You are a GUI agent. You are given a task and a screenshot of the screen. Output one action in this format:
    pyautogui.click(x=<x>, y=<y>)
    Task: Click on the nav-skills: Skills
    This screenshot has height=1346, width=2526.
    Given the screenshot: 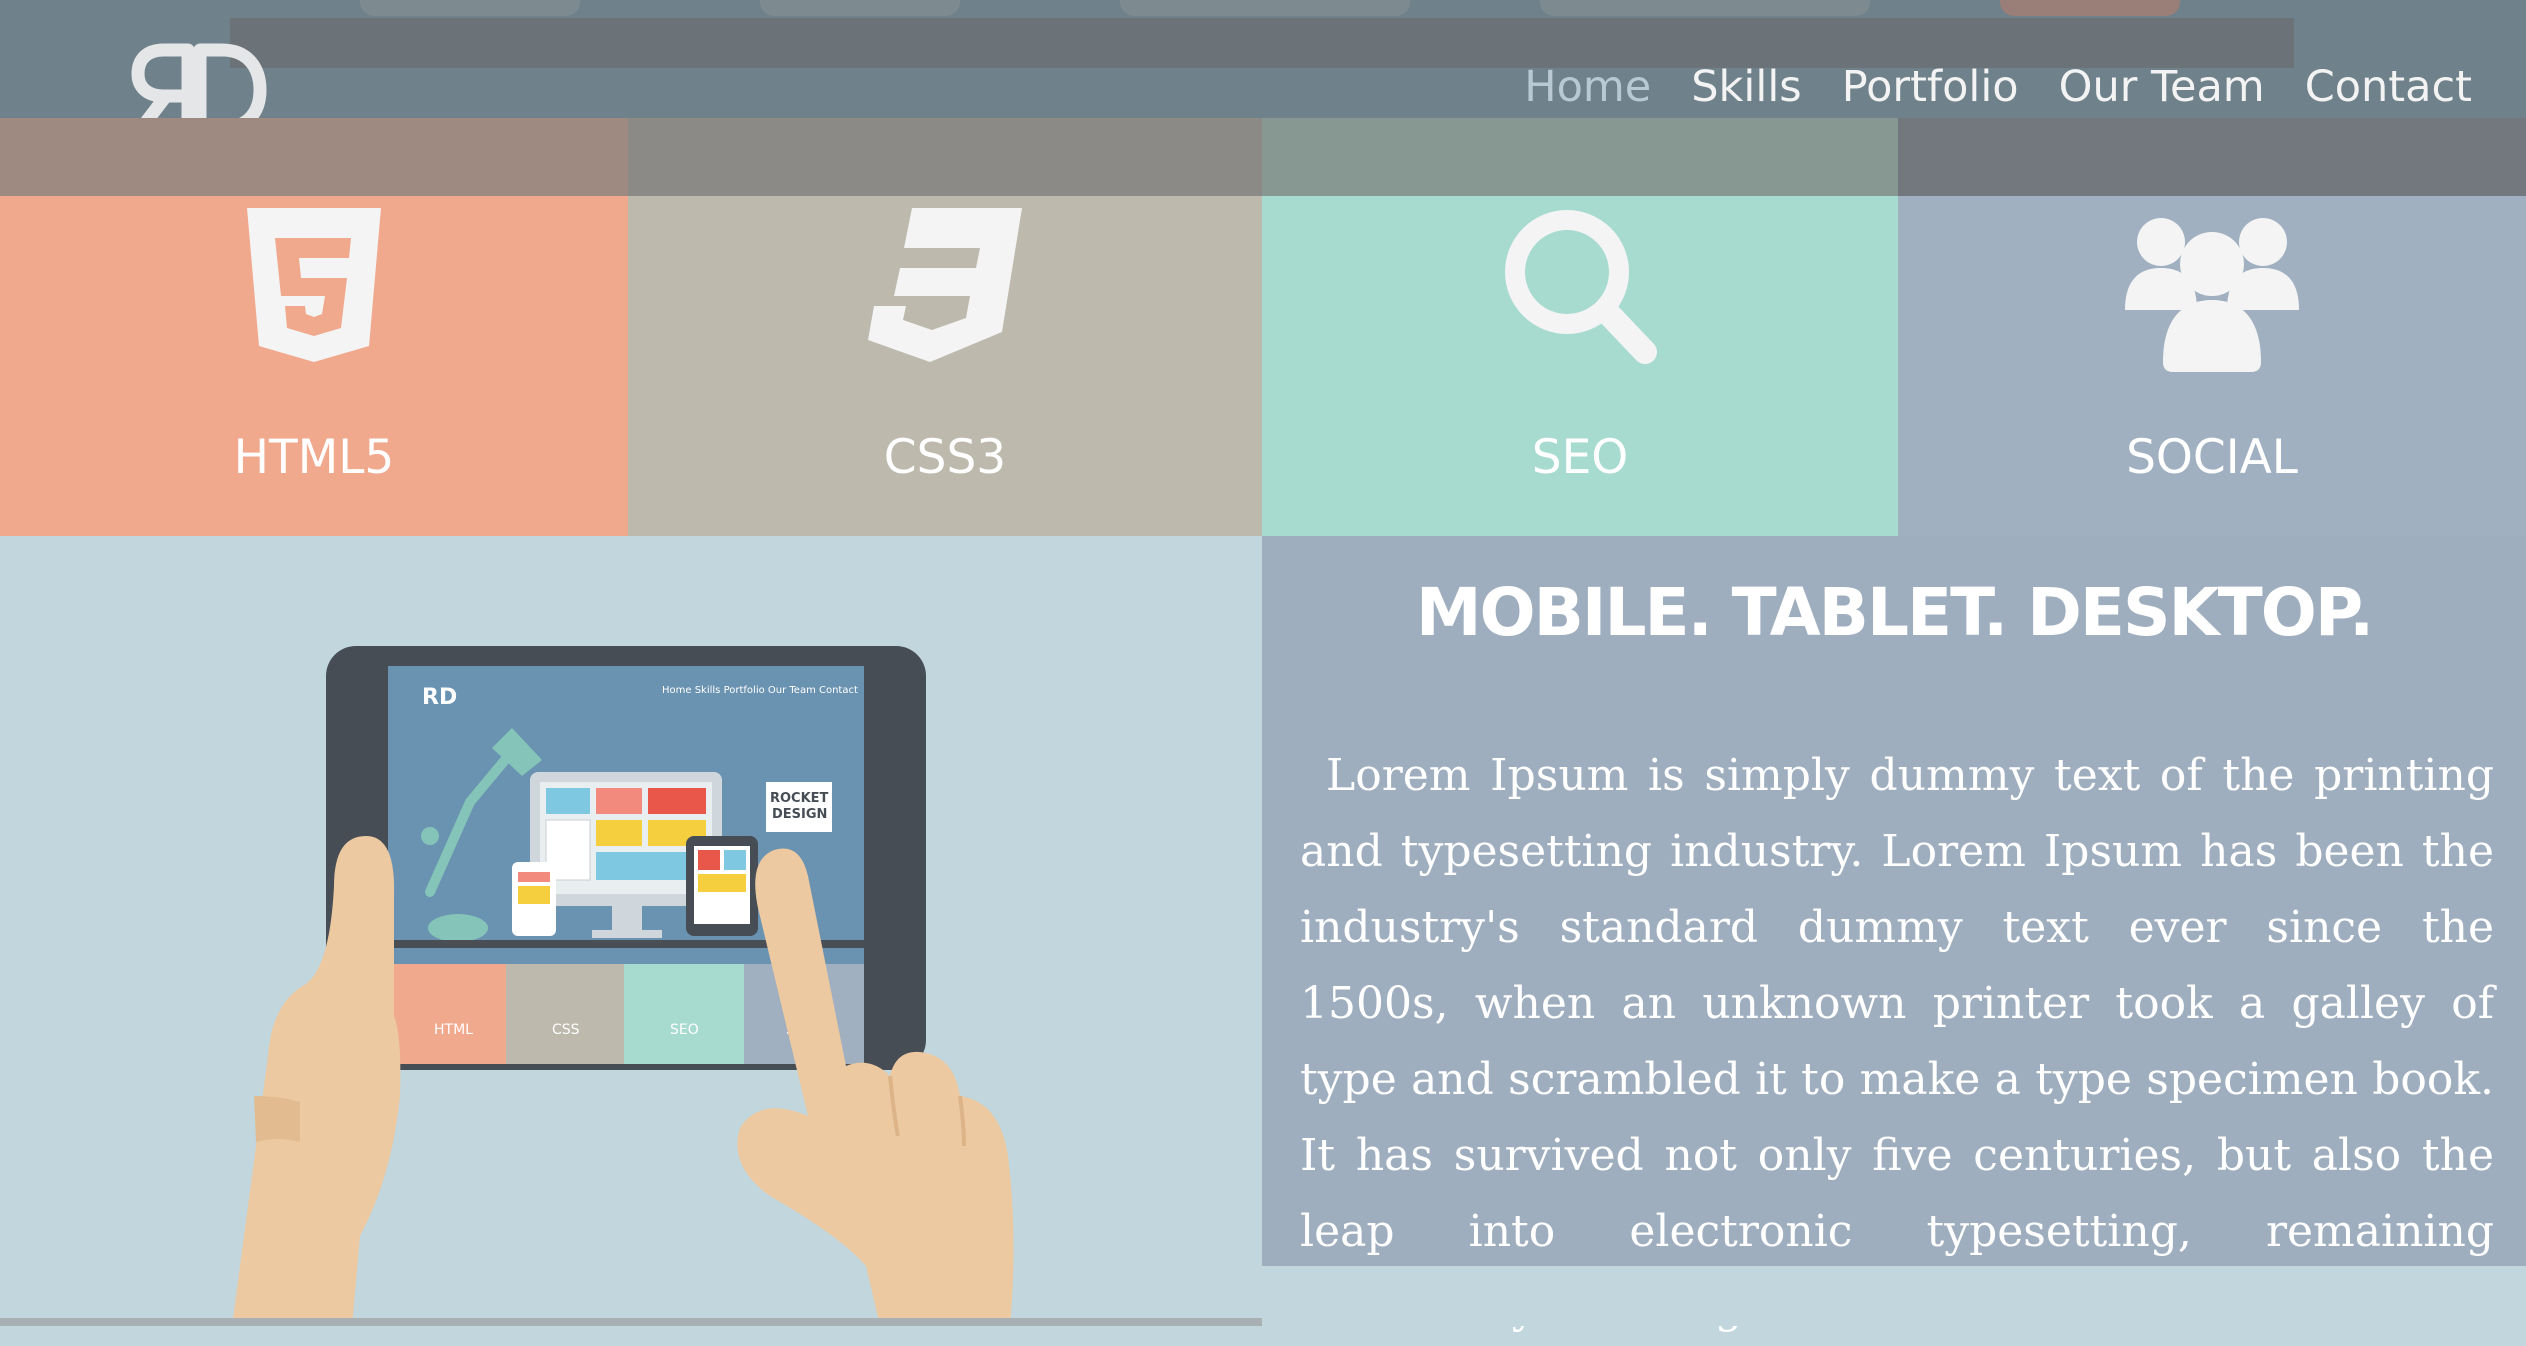 What is the action you would take?
    pyautogui.click(x=1746, y=87)
    